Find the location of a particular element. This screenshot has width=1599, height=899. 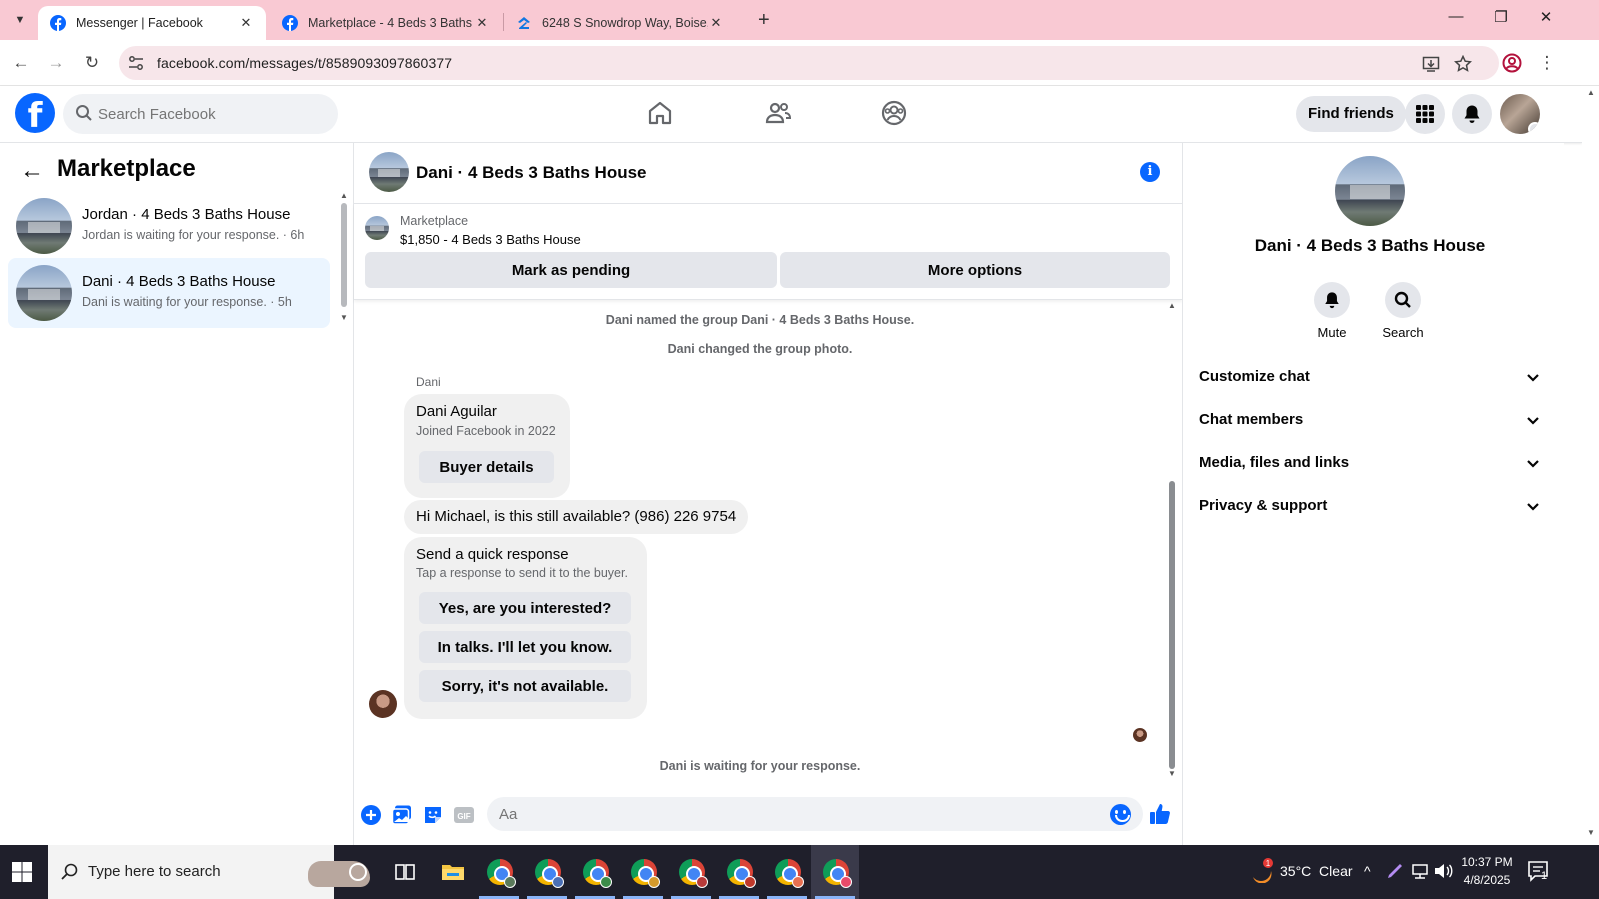

mute-action: Mute is located at coordinates (1332, 311).